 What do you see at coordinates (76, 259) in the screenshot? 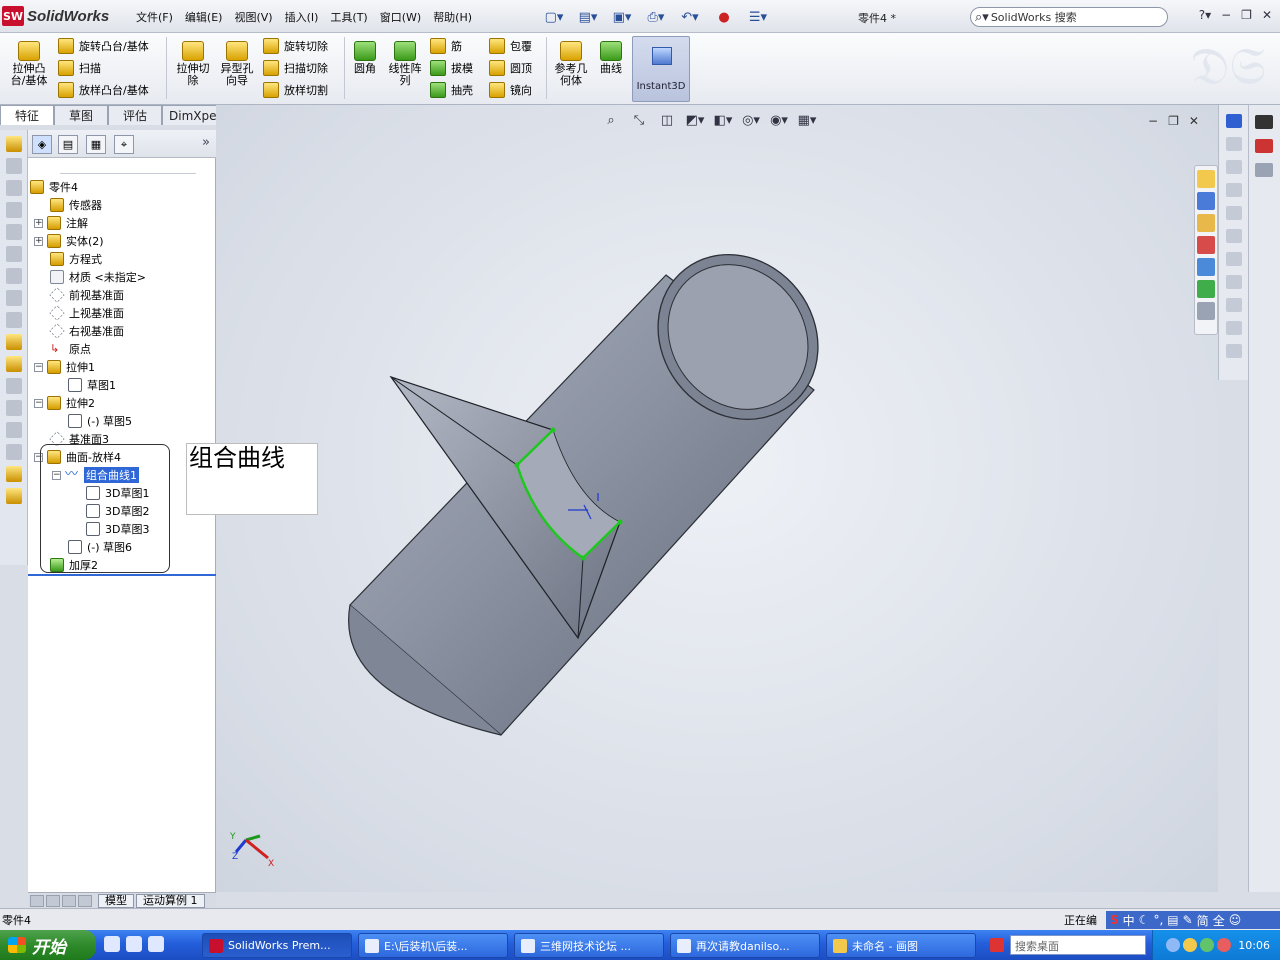
I see `tree-item: 方程式` at bounding box center [76, 259].